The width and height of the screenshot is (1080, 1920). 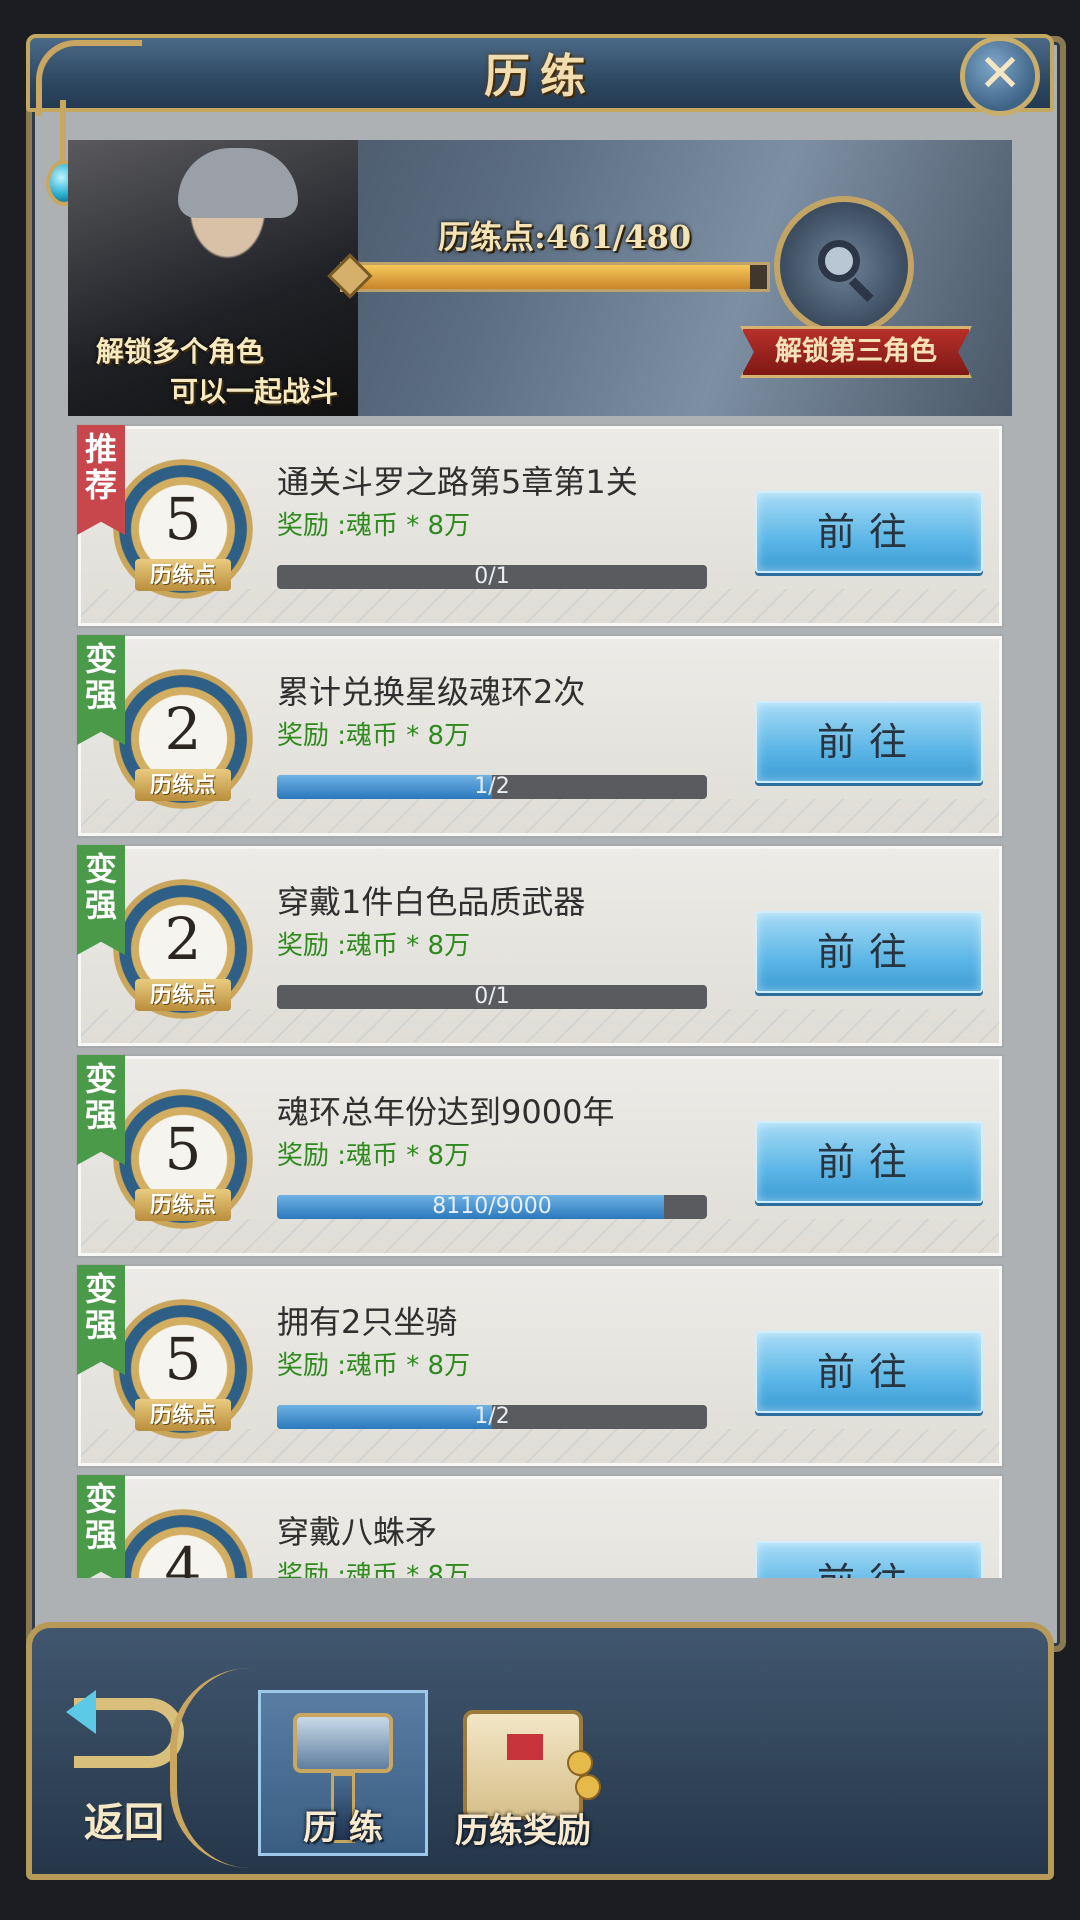 I want to click on task-title: 累计兑换星级魂环2次, so click(x=431, y=692).